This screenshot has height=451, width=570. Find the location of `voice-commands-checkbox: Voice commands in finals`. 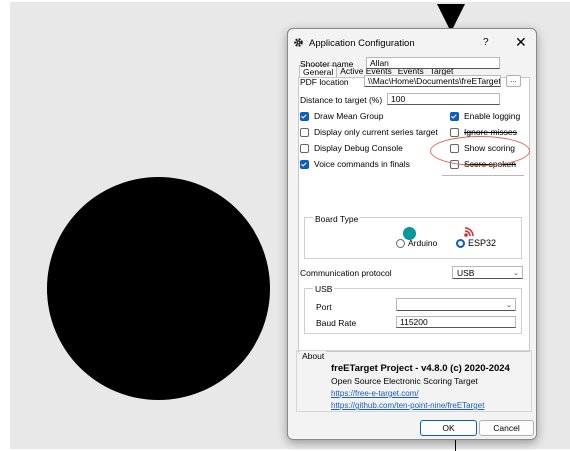

voice-commands-checkbox: Voice commands in finals is located at coordinates (355, 164).